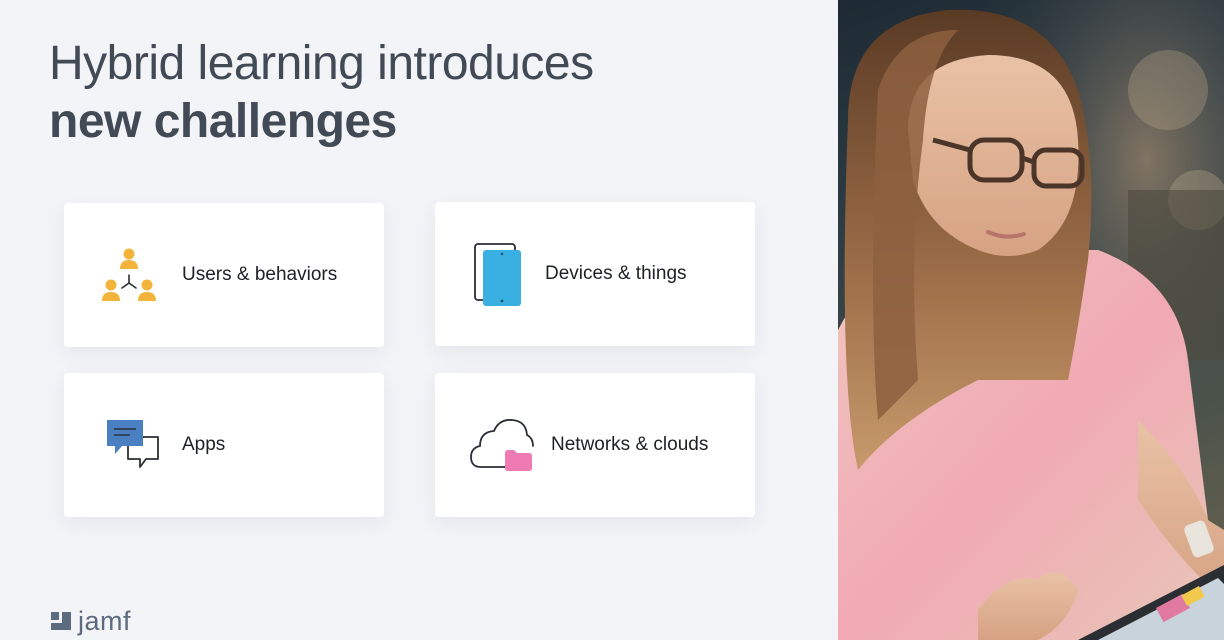  I want to click on card-label: Users & behaviors, so click(260, 274).